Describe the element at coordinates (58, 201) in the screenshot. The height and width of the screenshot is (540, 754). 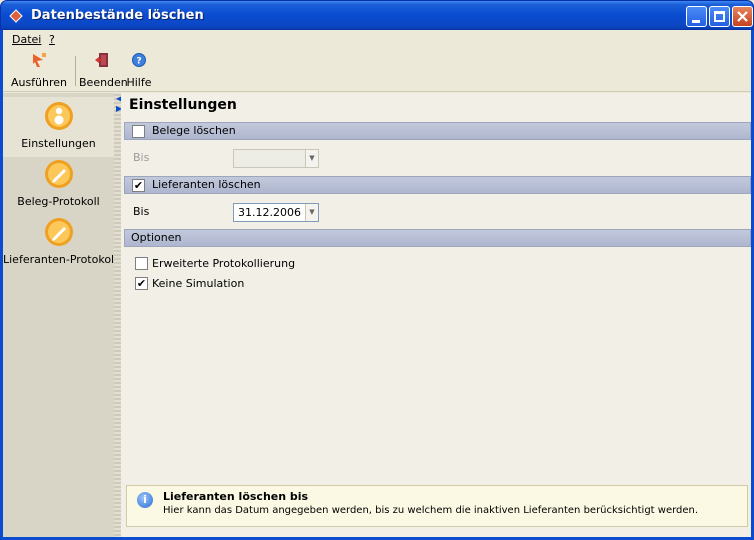
I see `nav-label-beleg-protokoll: Beleg-Protokoll` at that location.